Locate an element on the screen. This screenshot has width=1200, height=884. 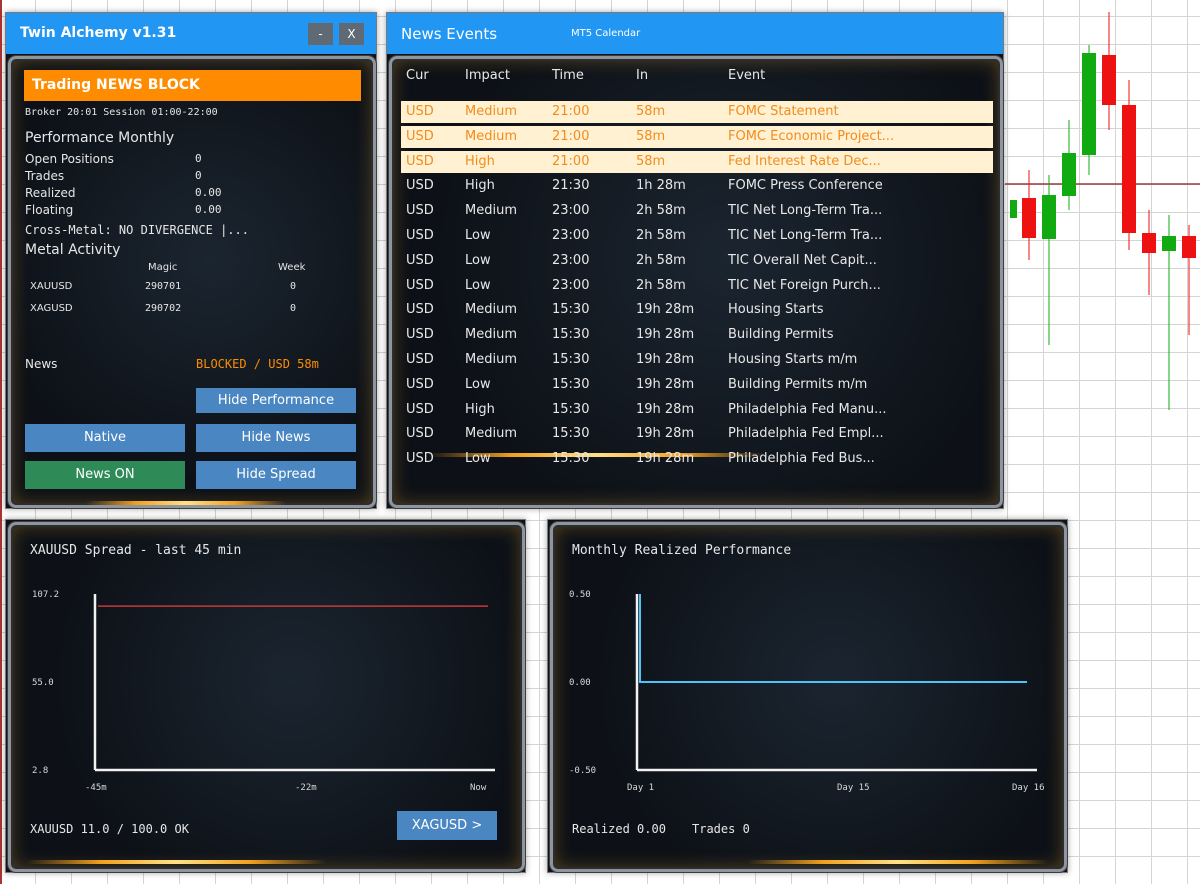
broker-session-line: Broker 20:01 Session 01:00-22:00 is located at coordinates (121, 112).